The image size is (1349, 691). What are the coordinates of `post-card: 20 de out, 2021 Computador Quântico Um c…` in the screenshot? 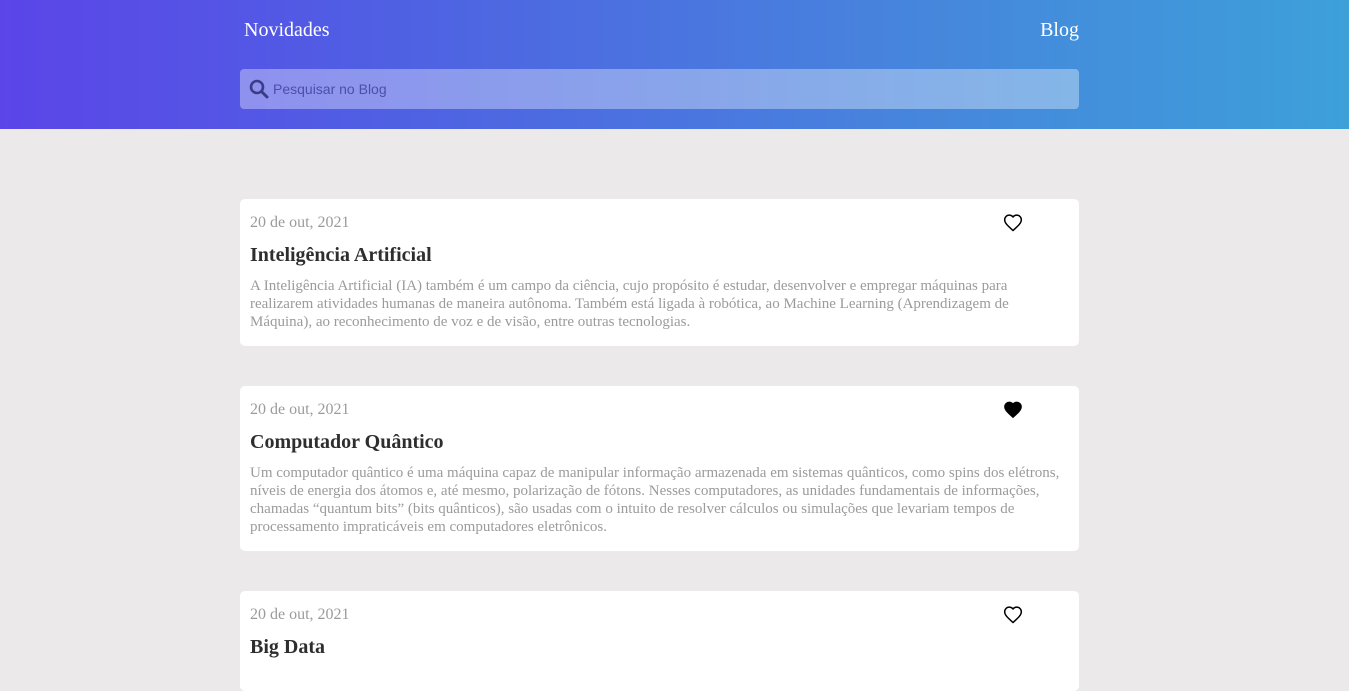 It's located at (659, 468).